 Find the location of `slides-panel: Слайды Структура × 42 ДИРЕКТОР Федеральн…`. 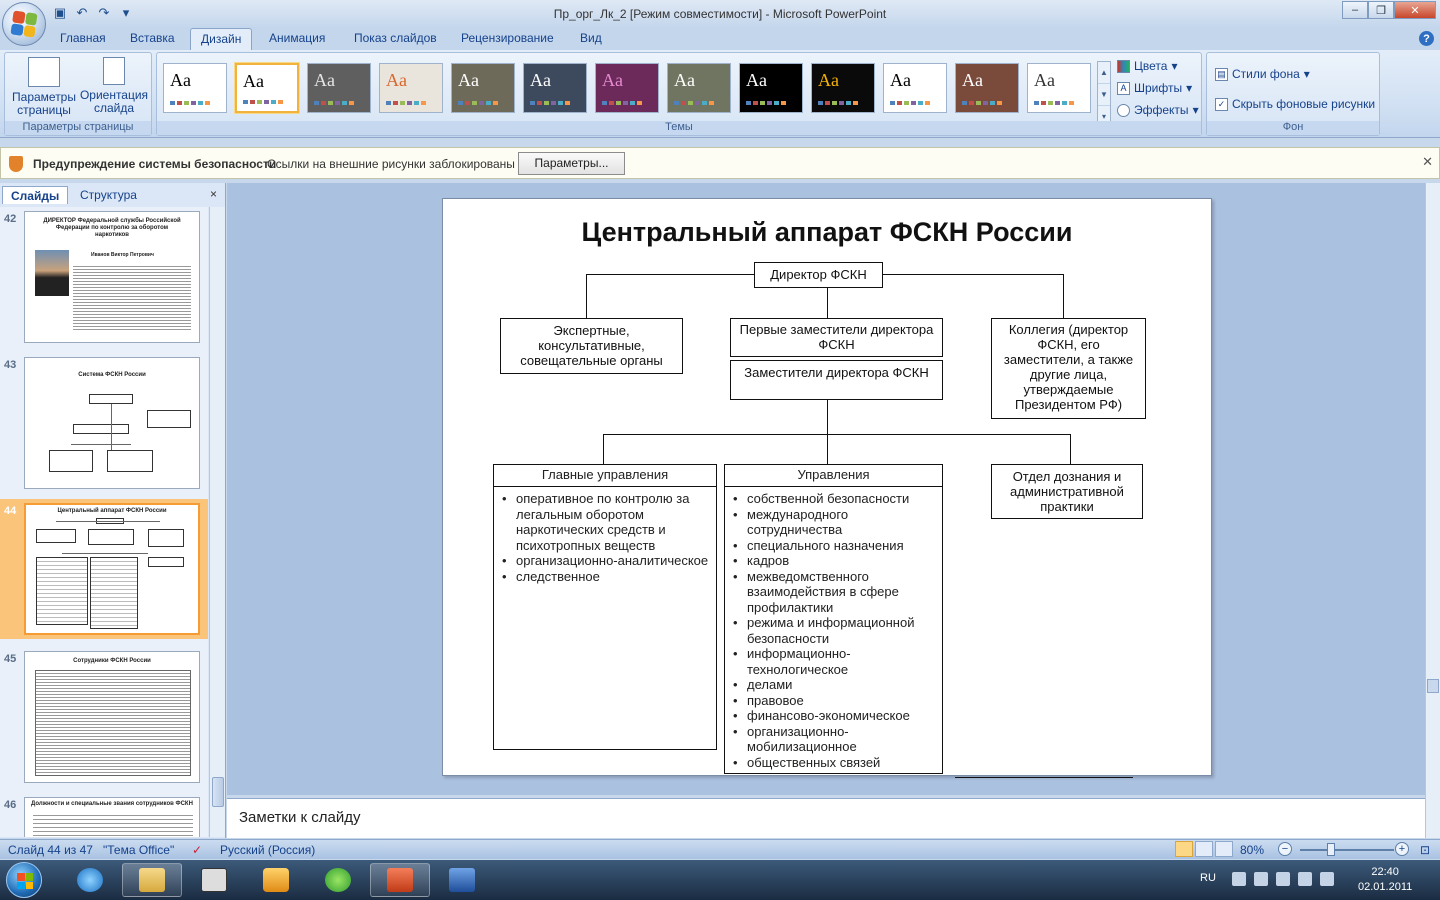

slides-panel: Слайды Структура × 42 ДИРЕКТОР Федеральн… is located at coordinates (113, 510).